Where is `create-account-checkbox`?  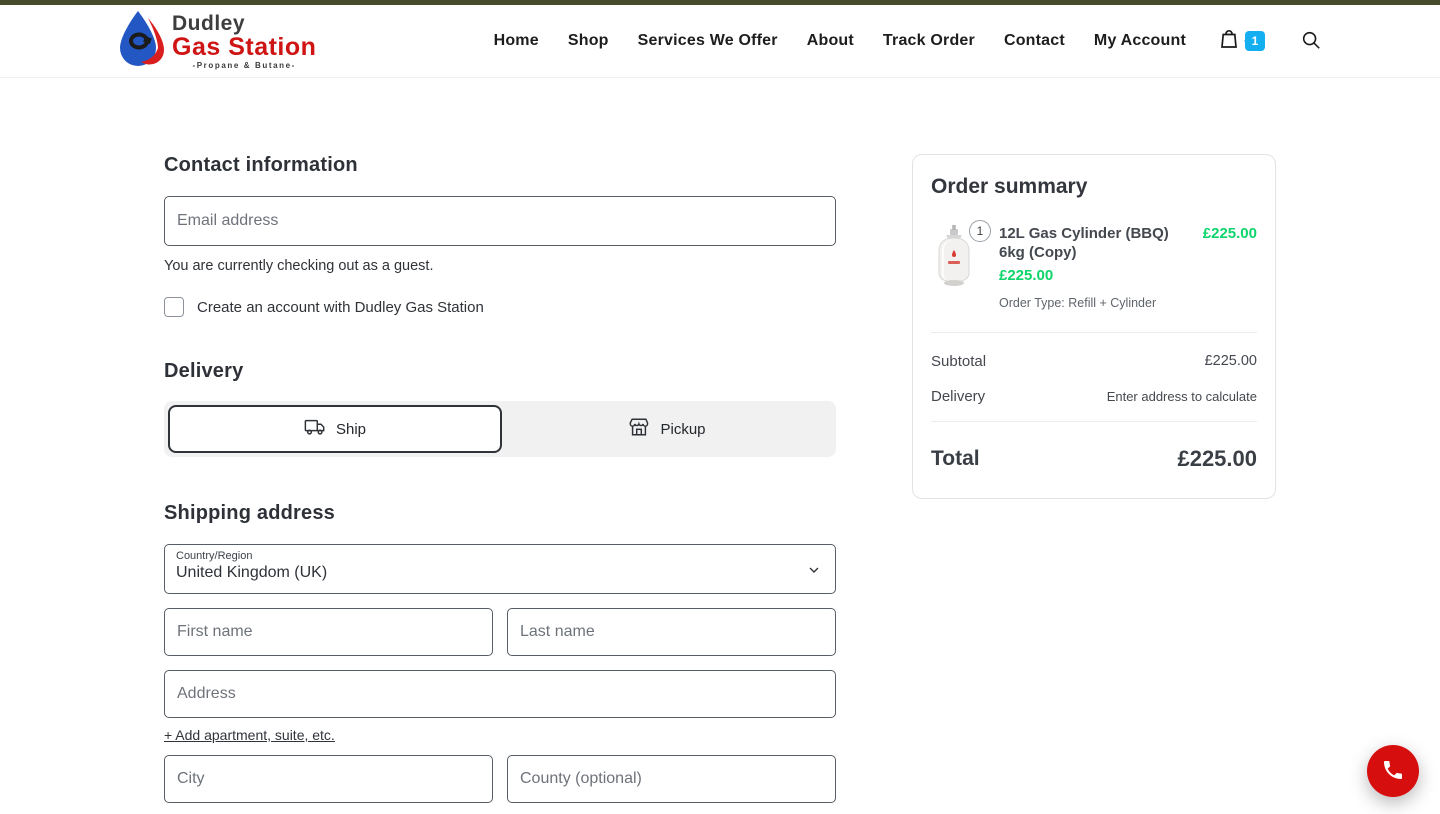 create-account-checkbox is located at coordinates (174, 307).